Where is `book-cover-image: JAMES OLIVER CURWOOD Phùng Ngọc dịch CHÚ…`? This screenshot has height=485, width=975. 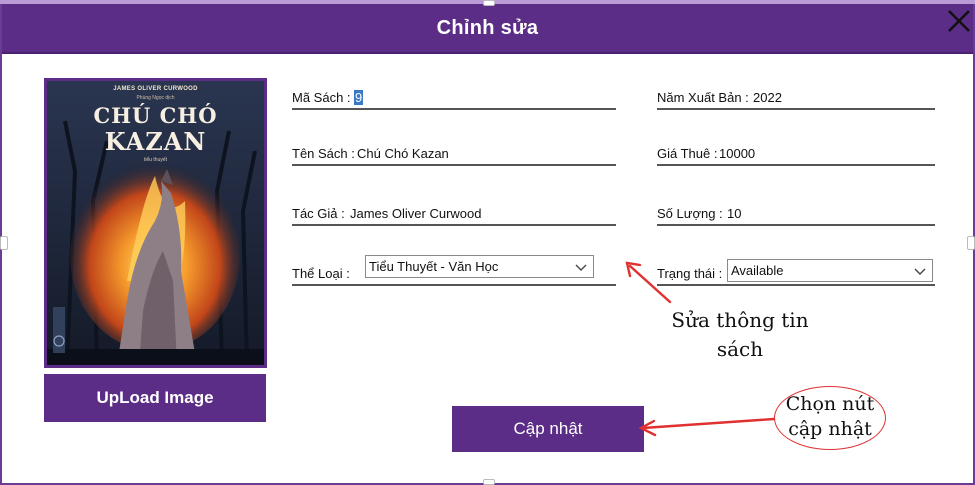 book-cover-image: JAMES OLIVER CURWOOD Phùng Ngọc dịch CHÚ… is located at coordinates (155, 223).